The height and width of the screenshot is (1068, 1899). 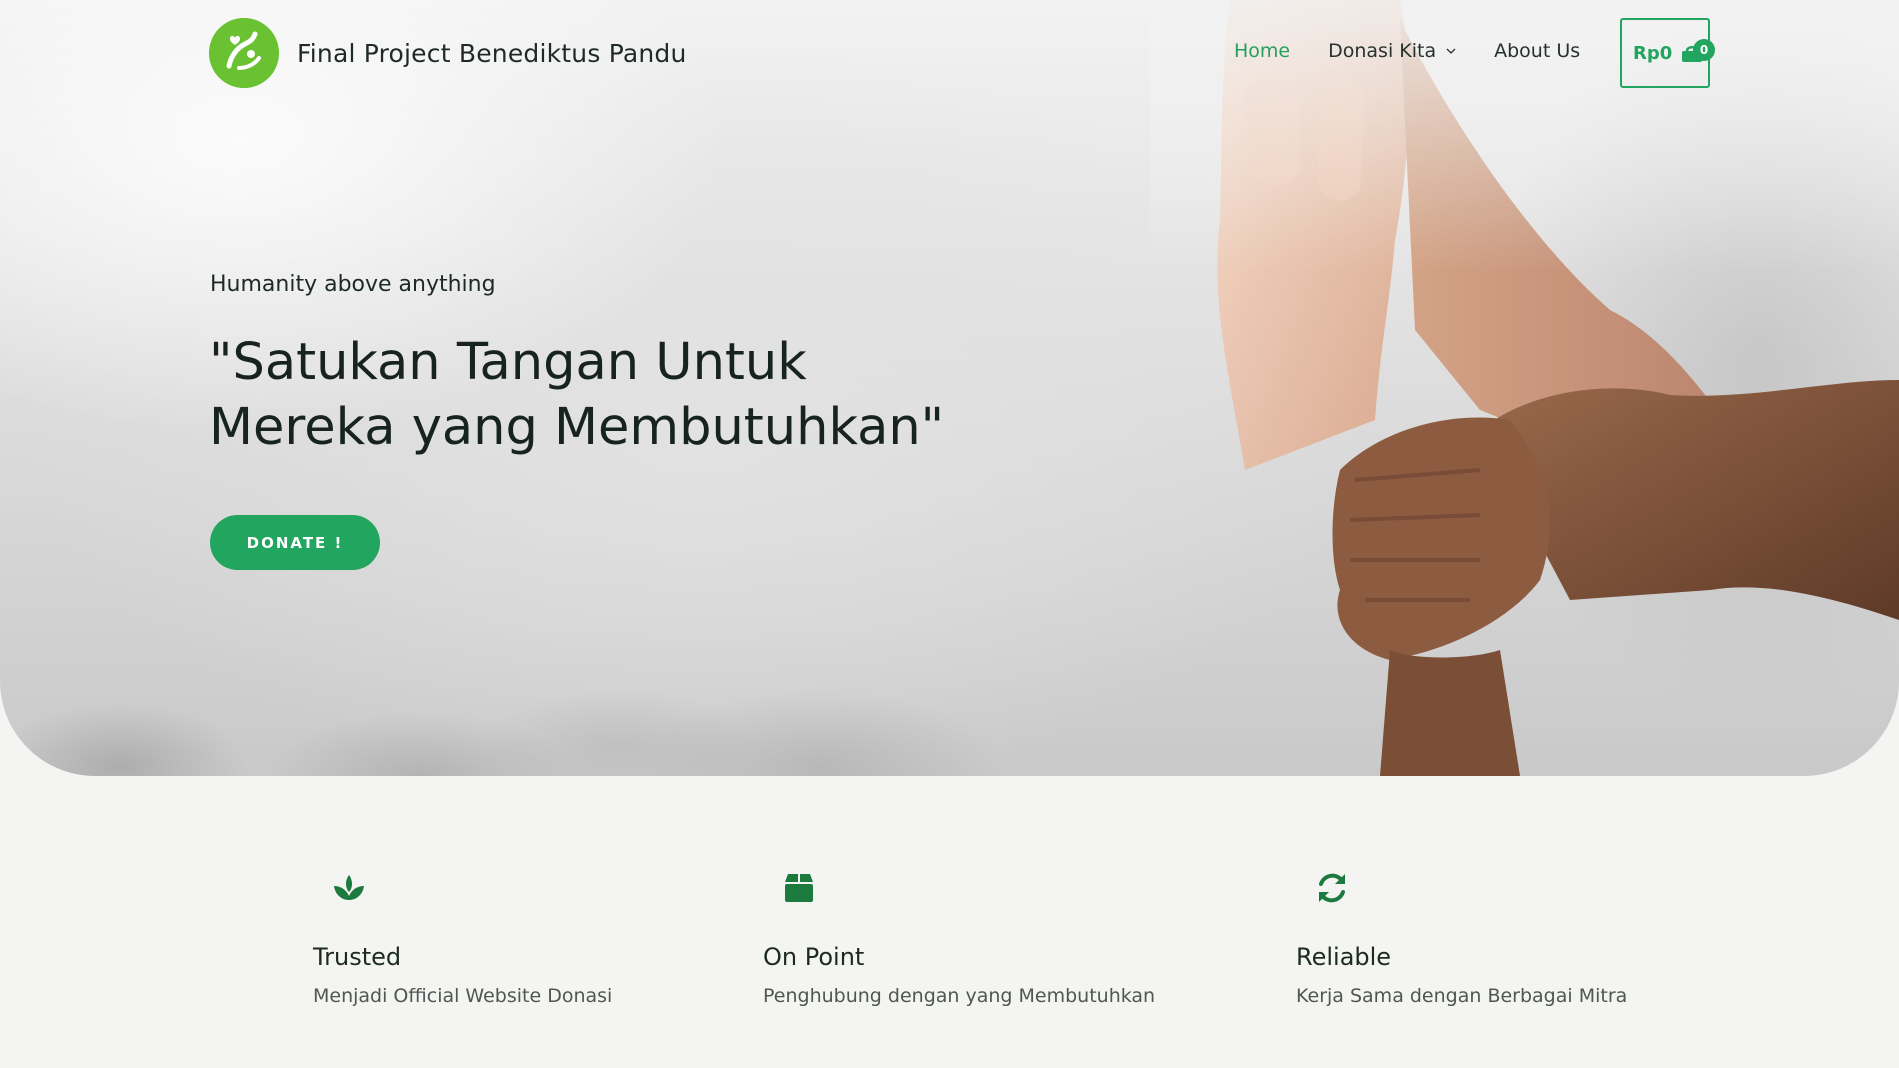 I want to click on site-logo: Final Project Benediktus Pandu, so click(x=448, y=53).